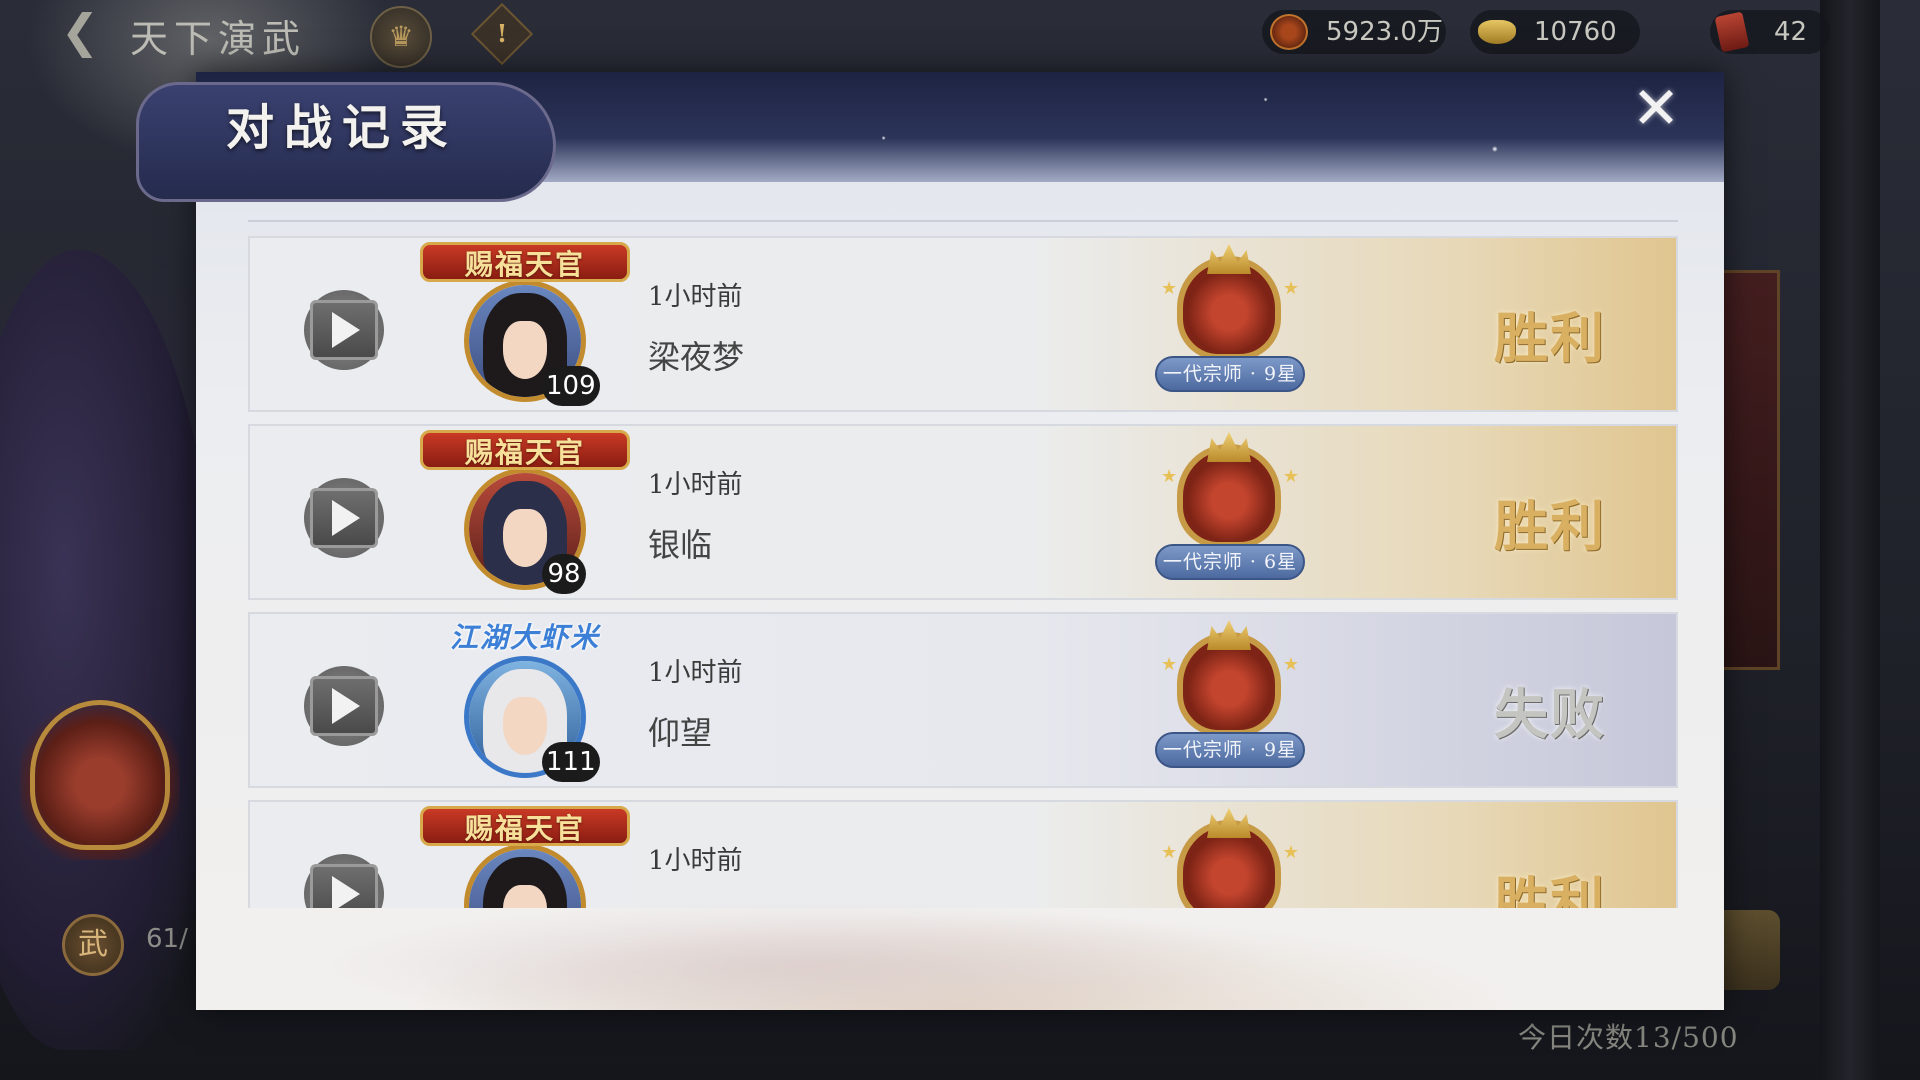 The width and height of the screenshot is (1920, 1080). What do you see at coordinates (1497, 32) in the screenshot?
I see `ingot-icon` at bounding box center [1497, 32].